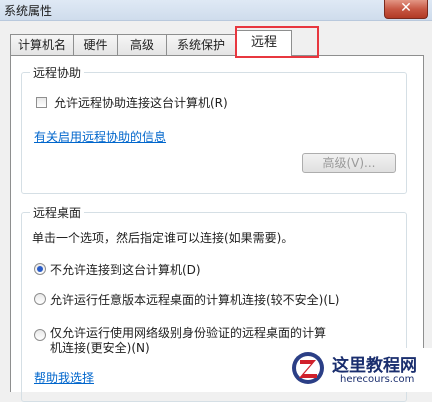 Image resolution: width=432 pixels, height=402 pixels. I want to click on watermark-logo-icon, so click(308, 368).